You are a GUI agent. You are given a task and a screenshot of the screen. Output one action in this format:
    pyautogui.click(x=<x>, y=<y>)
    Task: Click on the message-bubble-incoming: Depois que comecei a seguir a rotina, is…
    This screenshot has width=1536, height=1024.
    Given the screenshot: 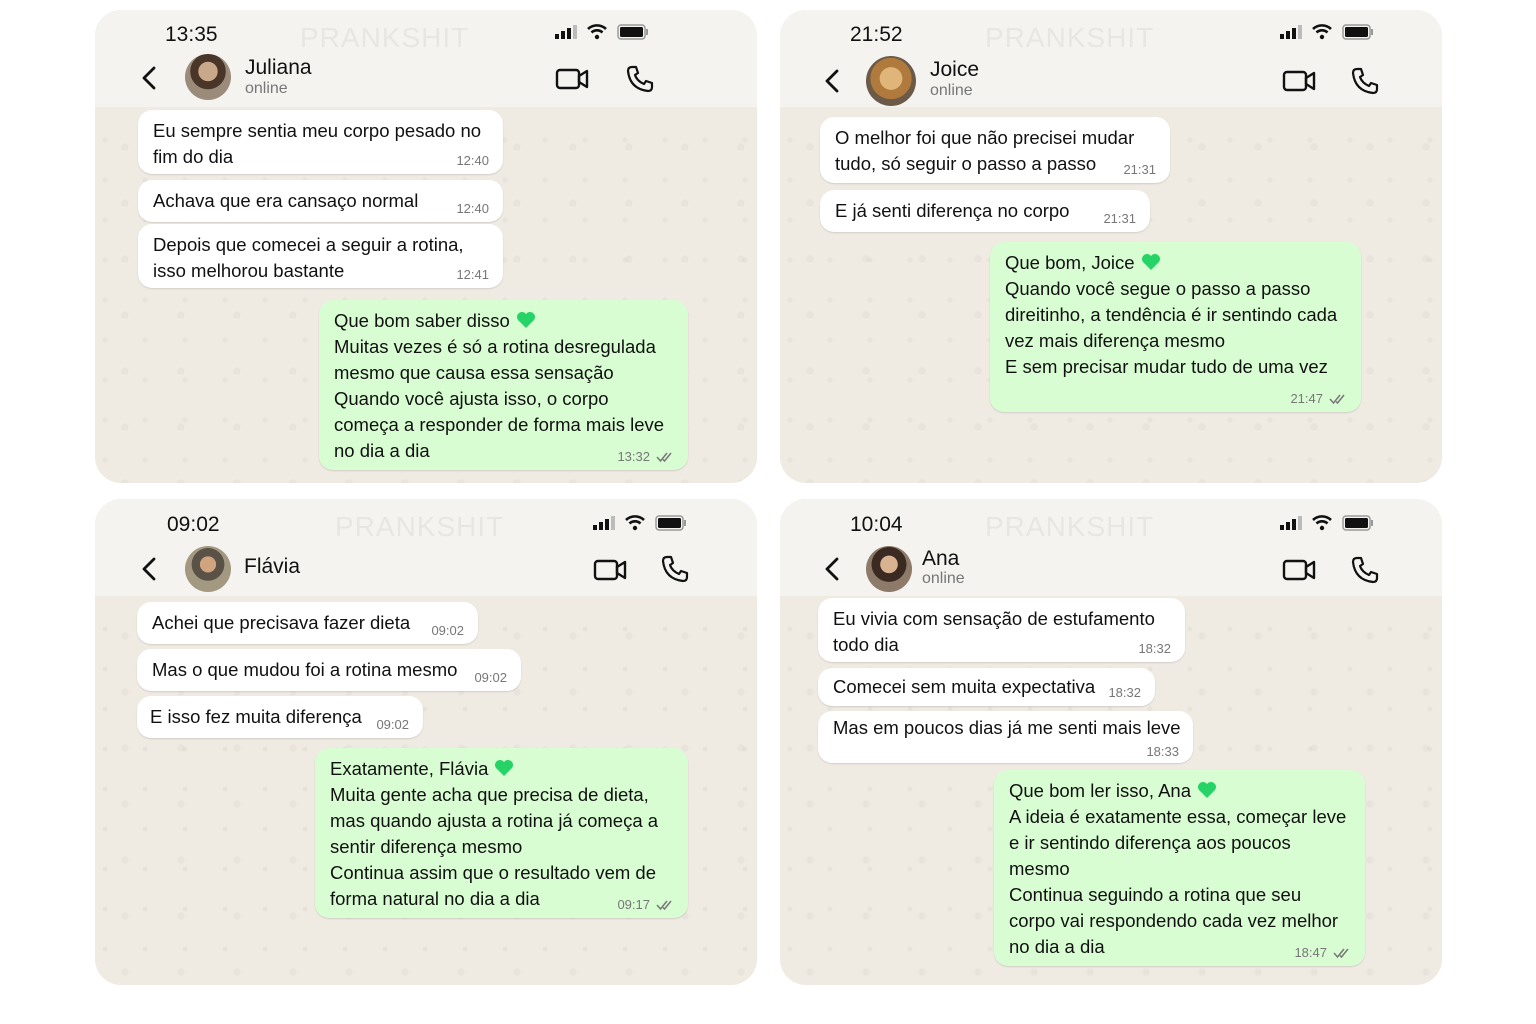 What is the action you would take?
    pyautogui.click(x=320, y=256)
    